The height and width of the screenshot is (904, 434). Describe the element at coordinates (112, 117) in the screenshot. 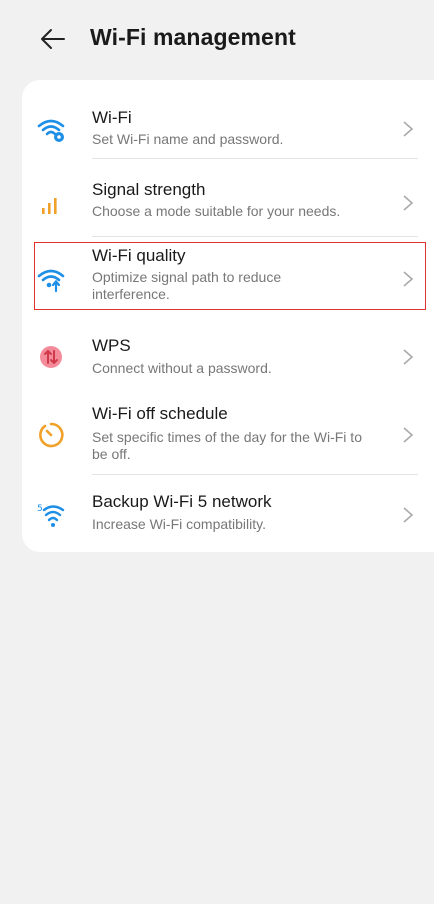

I see `item-title: Wi-Fi` at that location.